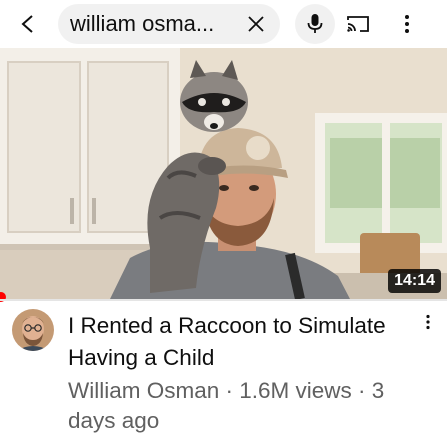 This screenshot has height=447, width=447. What do you see at coordinates (414, 281) in the screenshot?
I see `video-duration-badge: 14:14` at bounding box center [414, 281].